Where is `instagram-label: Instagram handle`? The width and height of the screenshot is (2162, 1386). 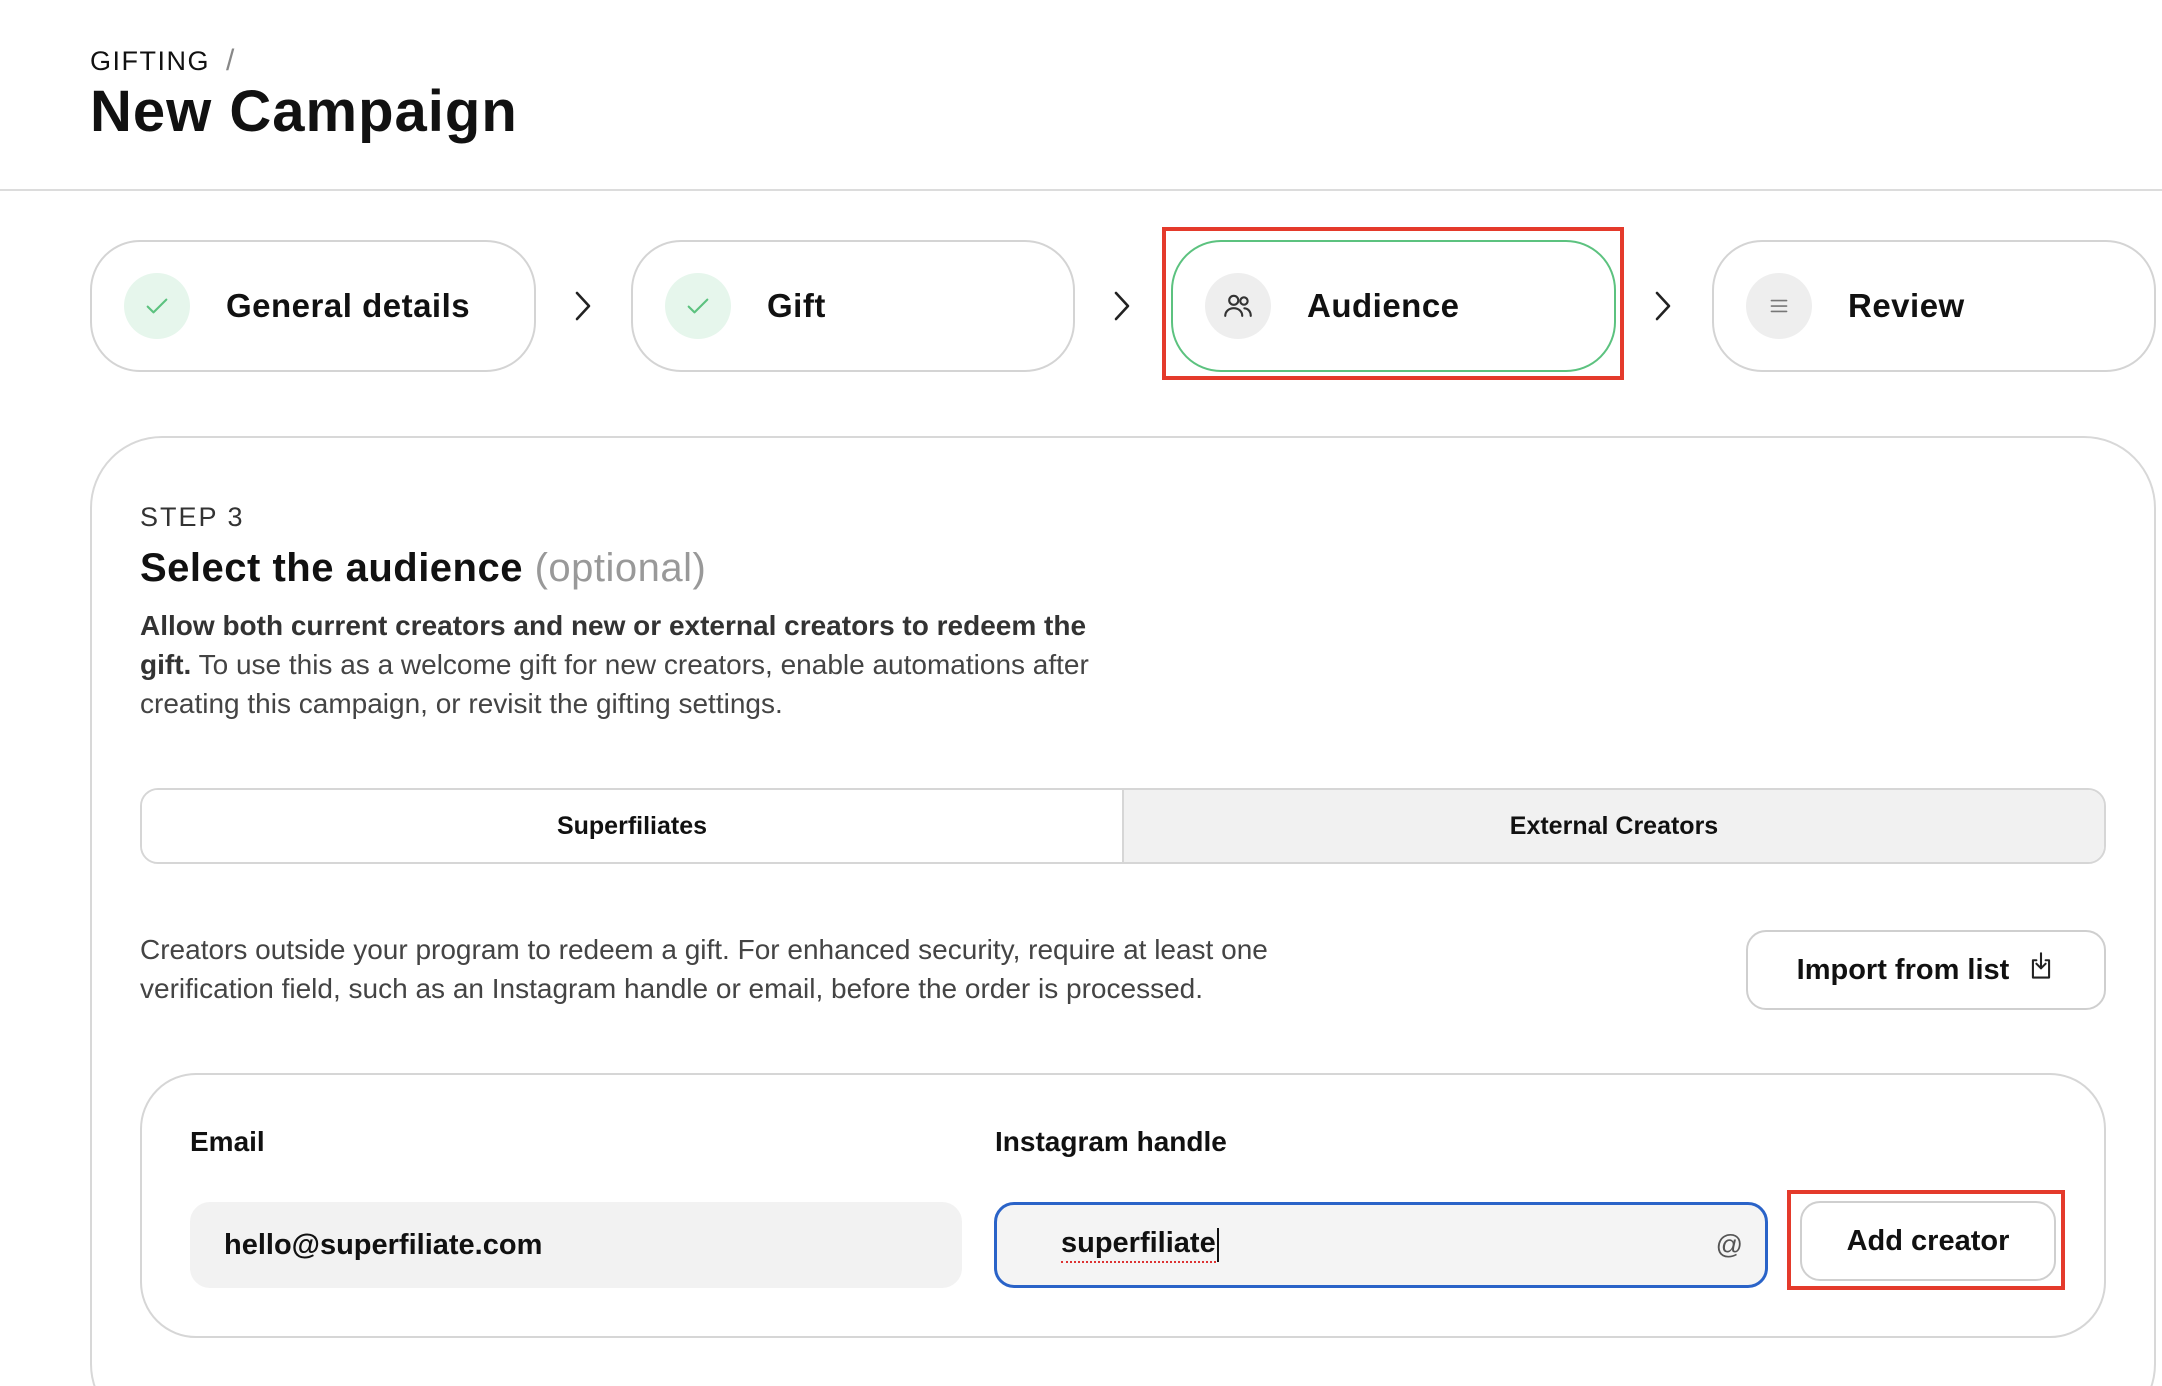
instagram-label: Instagram handle is located at coordinates (1111, 1141).